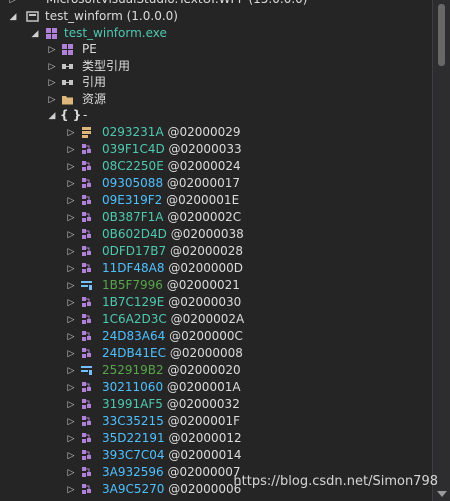  I want to click on type-row: ▷ 039F1C4D @02000033, so click(216, 149).